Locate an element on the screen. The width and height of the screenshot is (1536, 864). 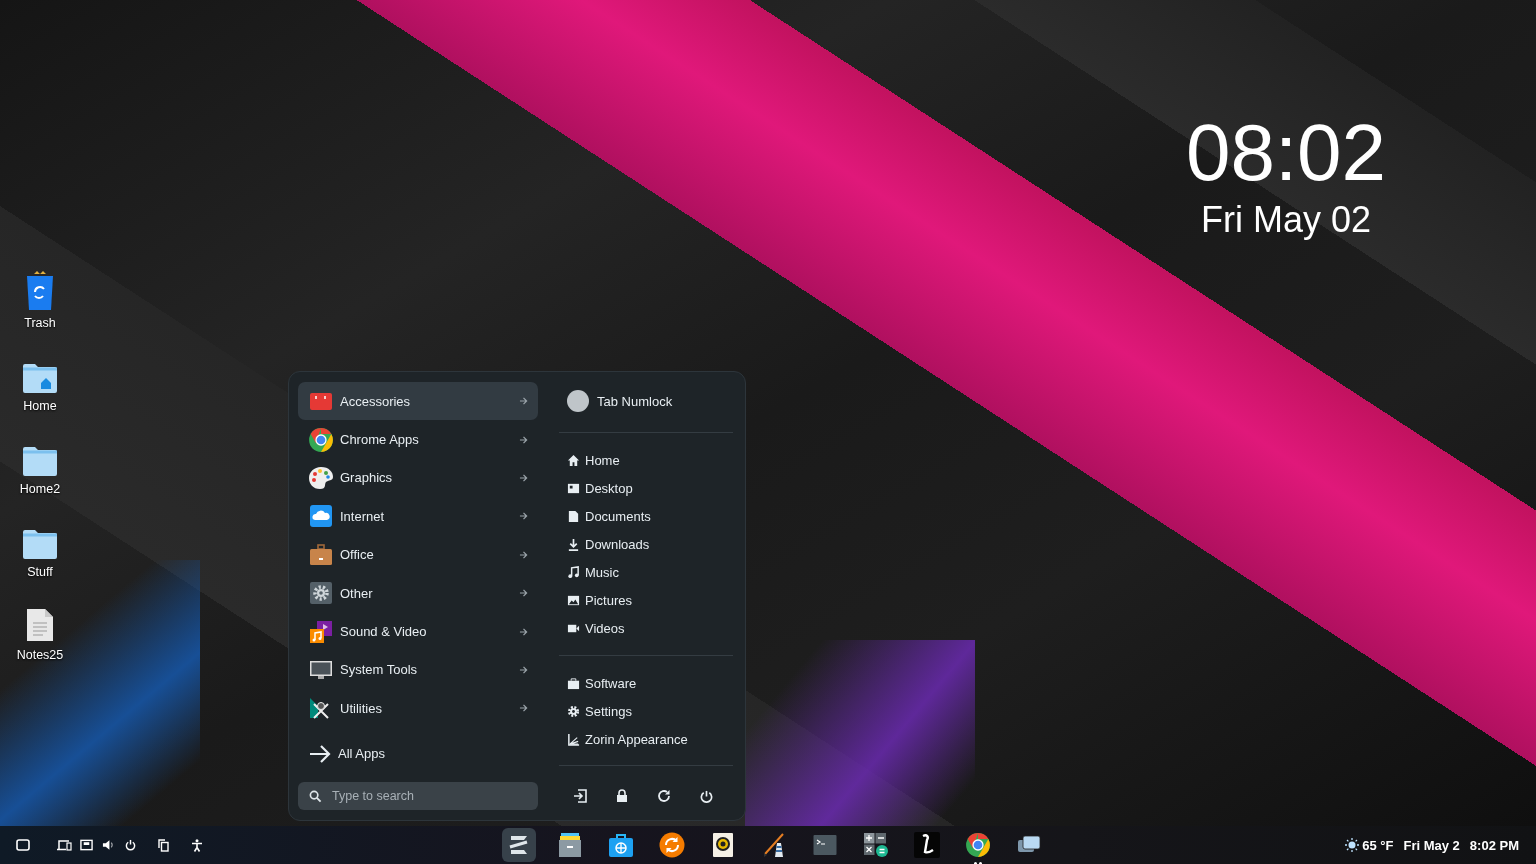
all-apps-button: All Apps is located at coordinates (418, 753).